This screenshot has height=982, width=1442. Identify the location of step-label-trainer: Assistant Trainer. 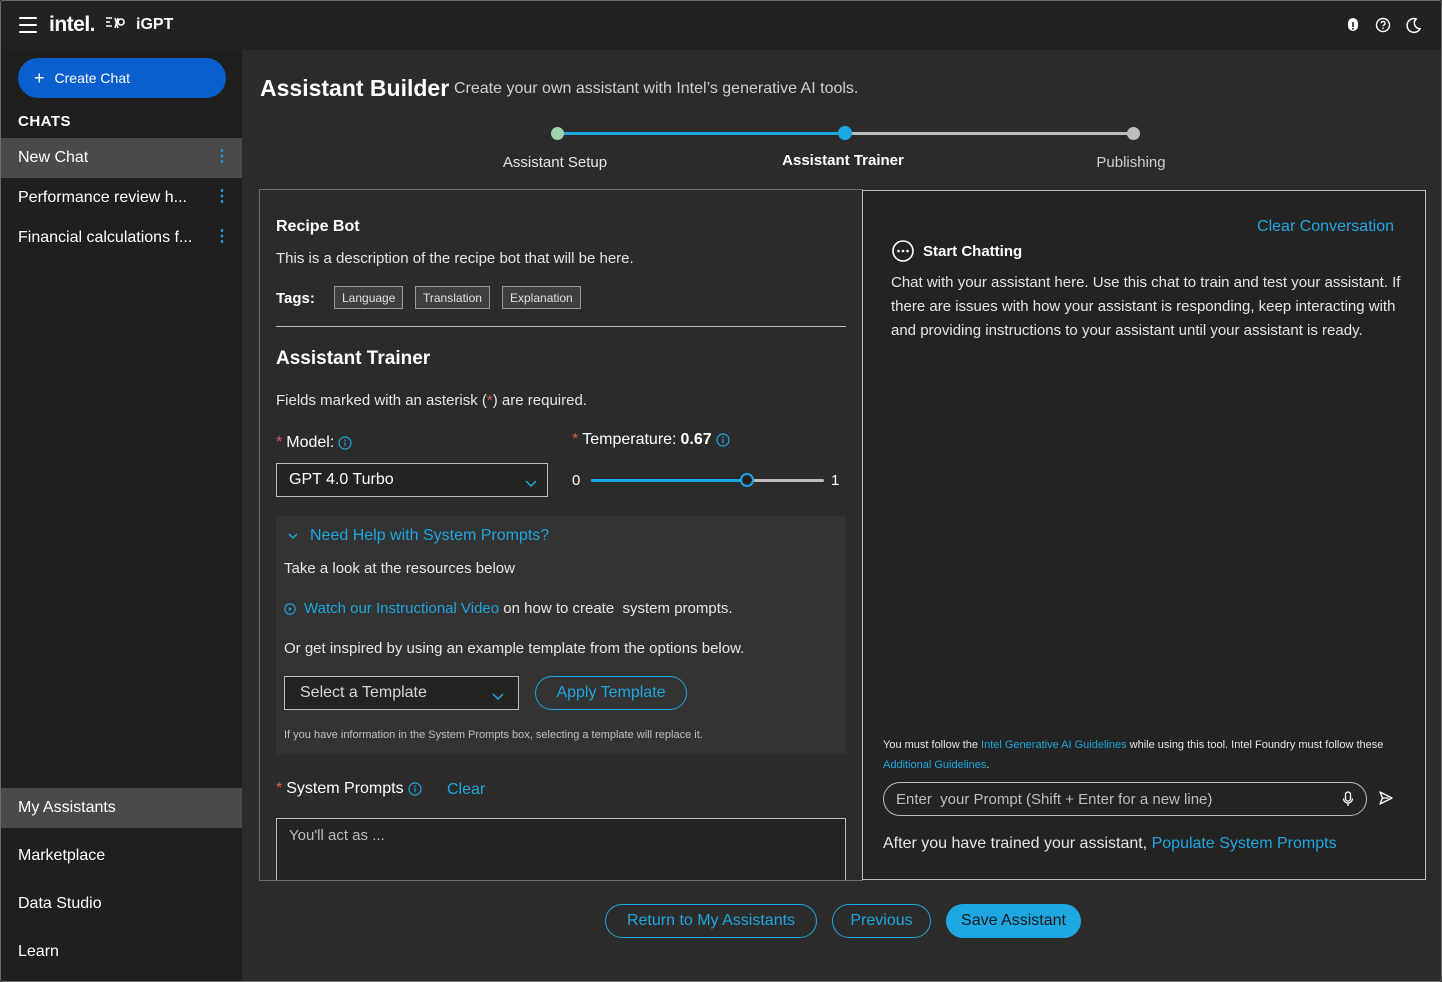
(843, 160).